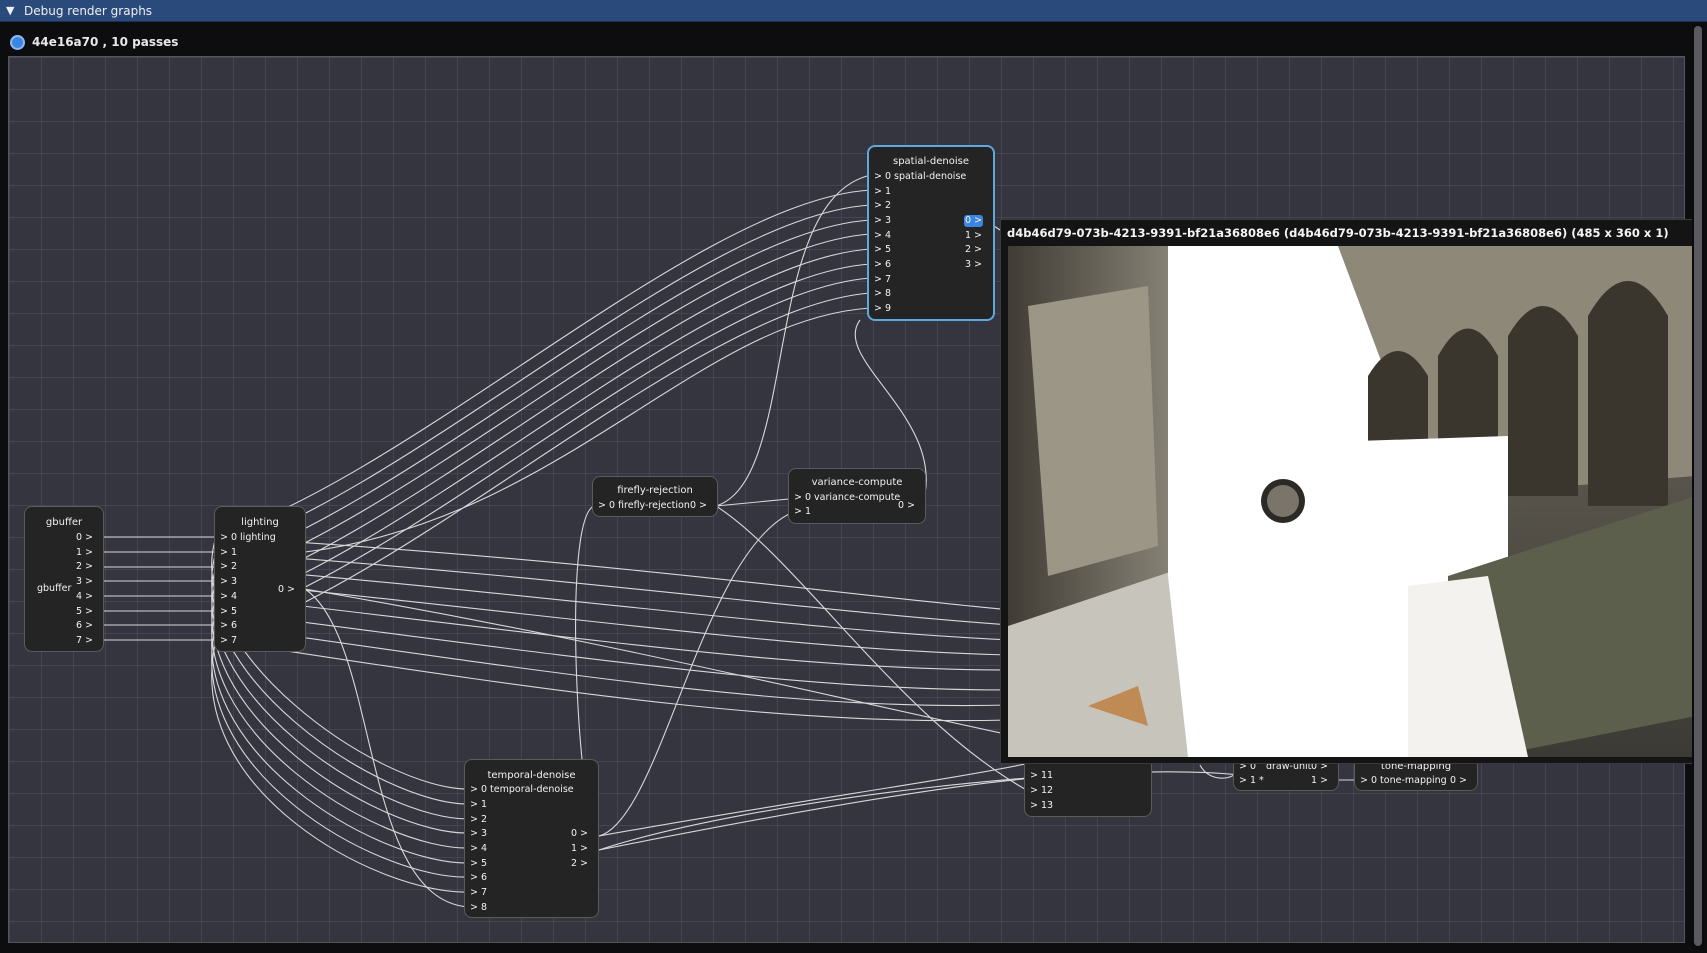  Describe the element at coordinates (1251, 781) in the screenshot. I see `draw-unit-in-1: > 1 *` at that location.